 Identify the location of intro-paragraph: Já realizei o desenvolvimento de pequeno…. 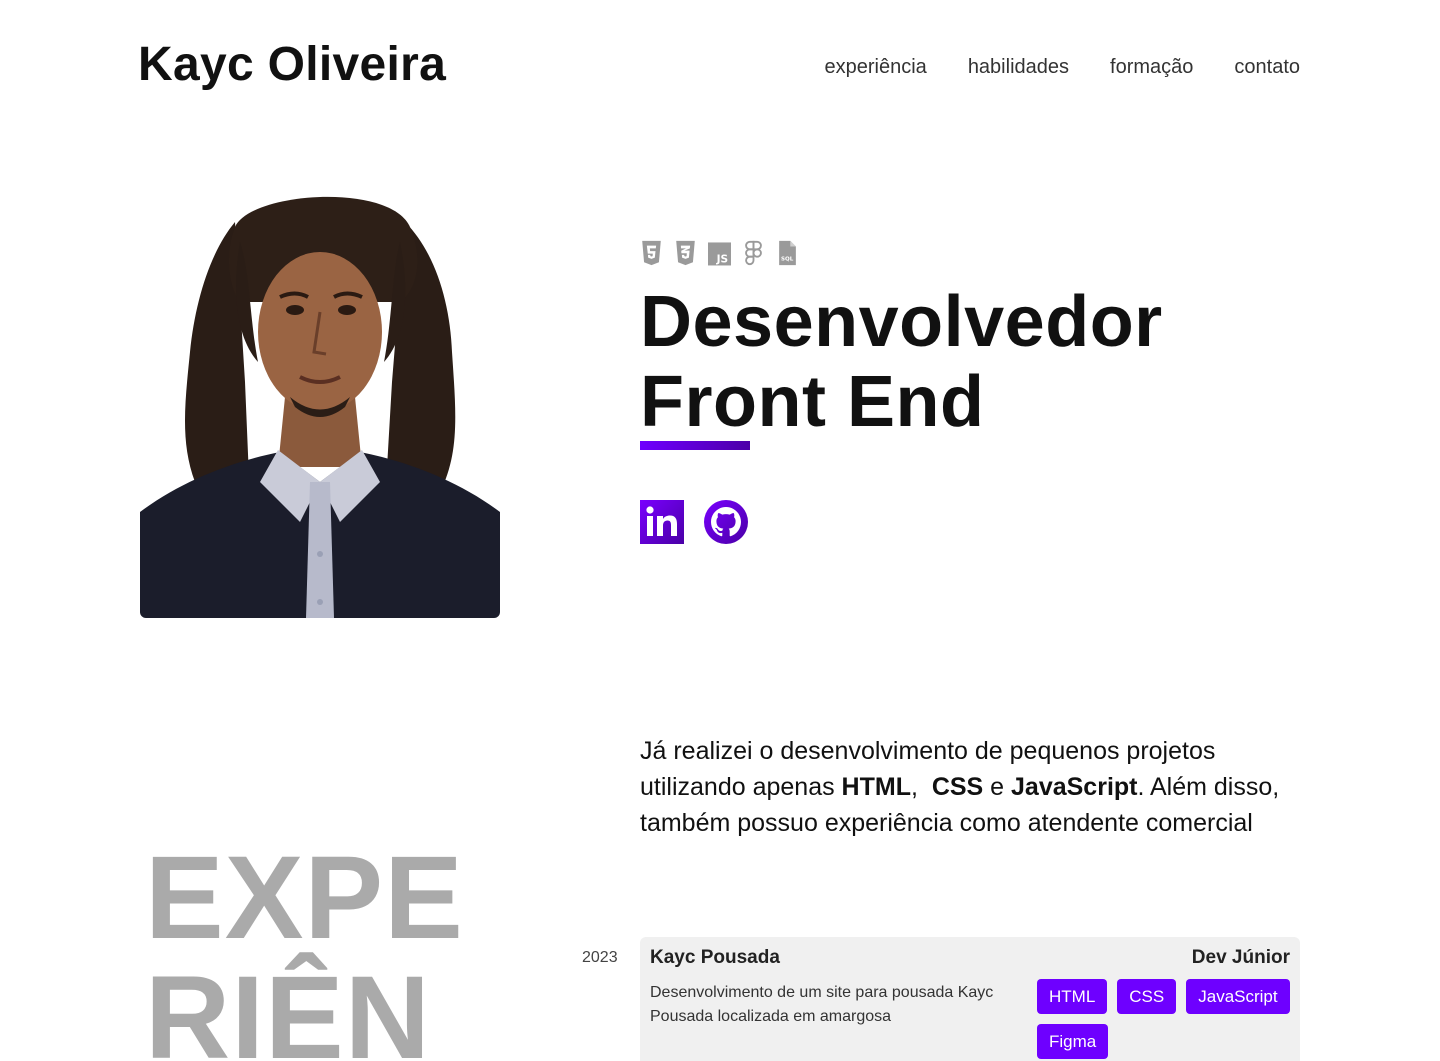
(980, 787).